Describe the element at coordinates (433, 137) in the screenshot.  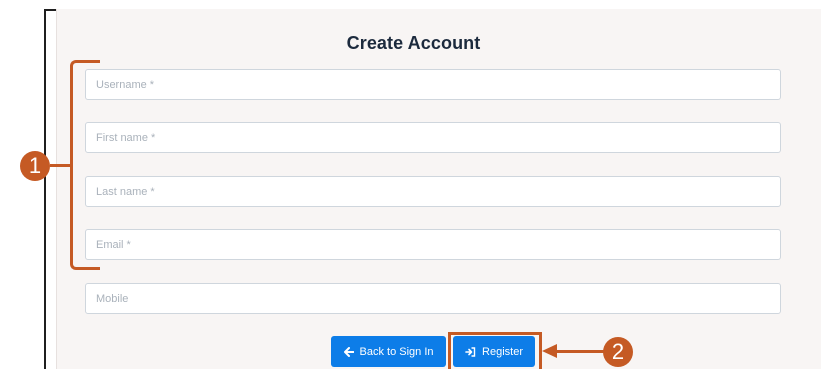
I see `first-name-field` at that location.